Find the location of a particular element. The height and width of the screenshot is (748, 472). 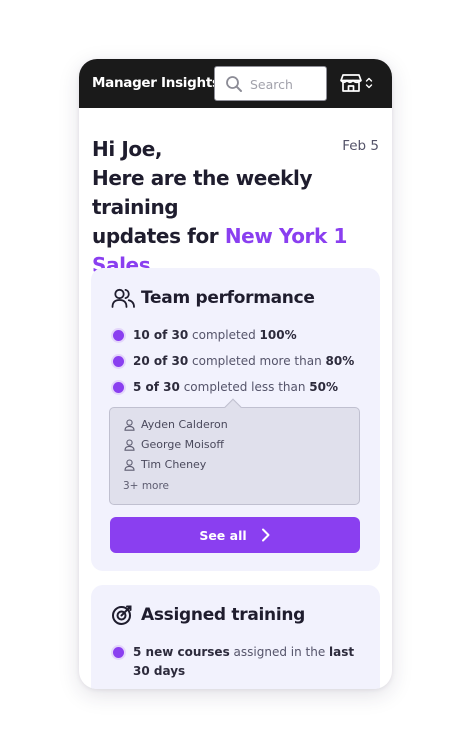

search-icon is located at coordinates (234, 84).